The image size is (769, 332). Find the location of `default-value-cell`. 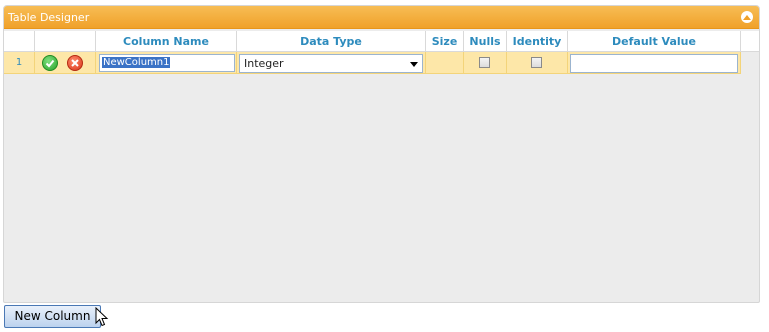

default-value-cell is located at coordinates (654, 63).